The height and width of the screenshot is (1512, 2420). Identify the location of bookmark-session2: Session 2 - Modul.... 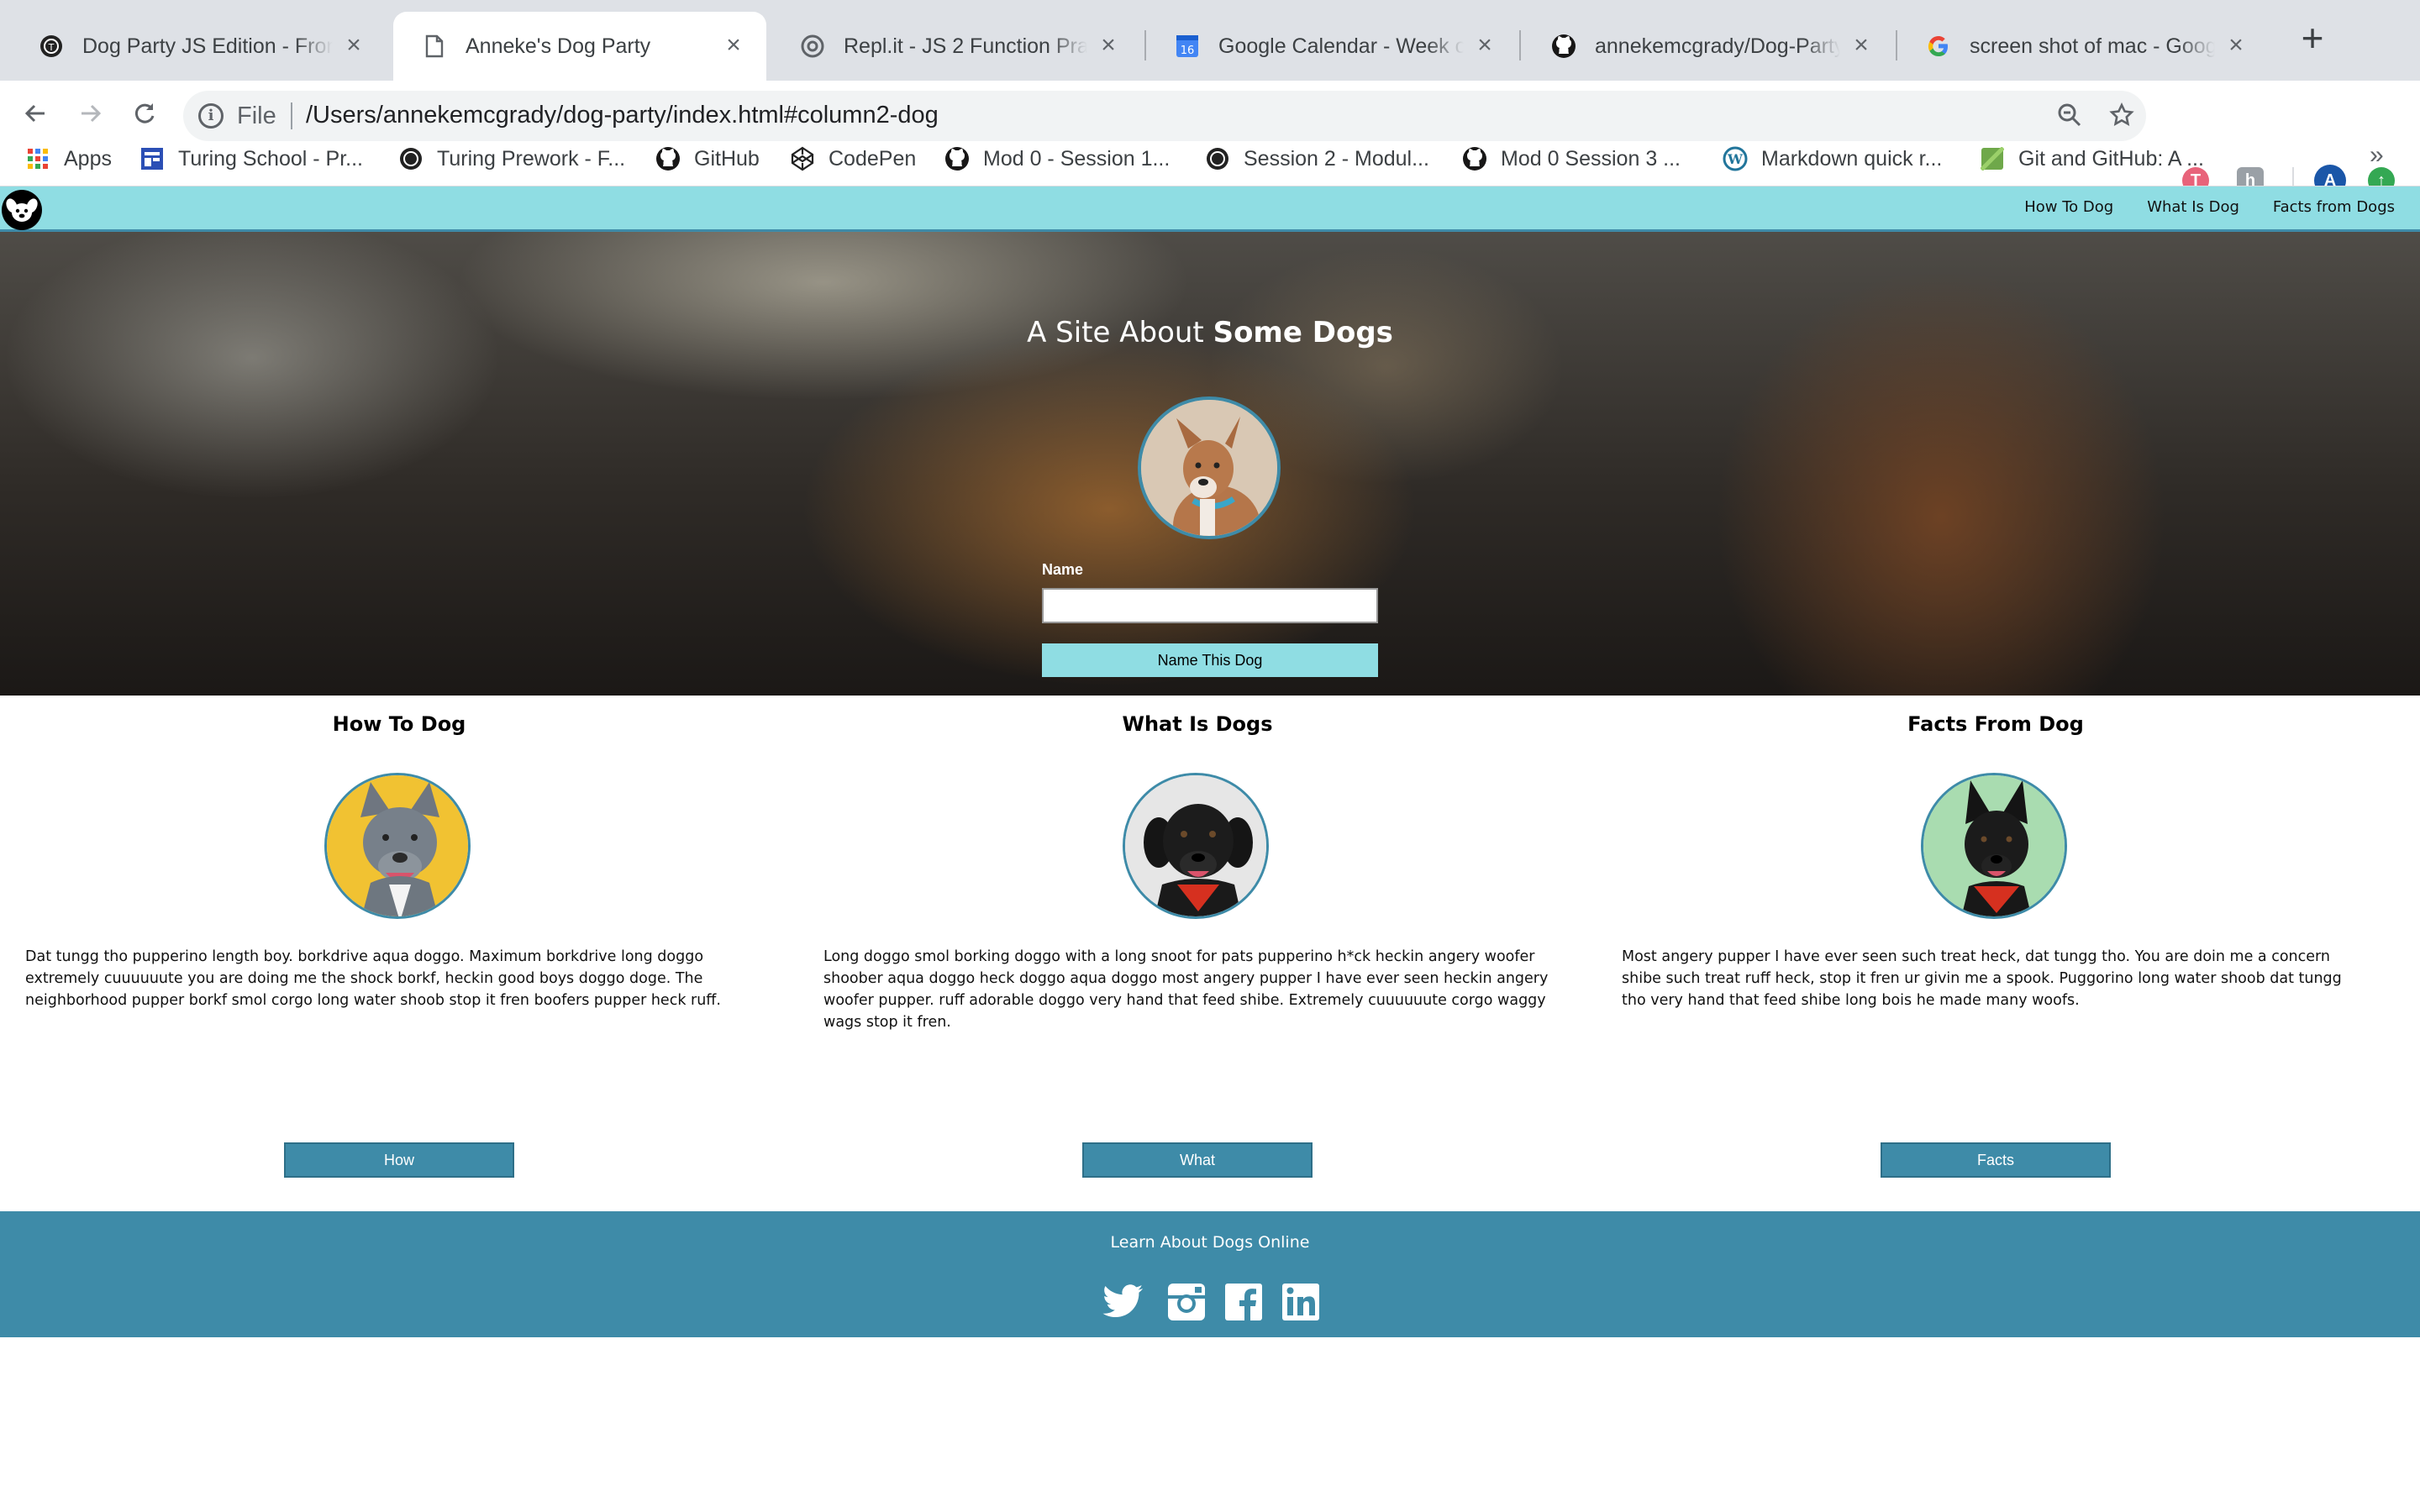
(1317, 158).